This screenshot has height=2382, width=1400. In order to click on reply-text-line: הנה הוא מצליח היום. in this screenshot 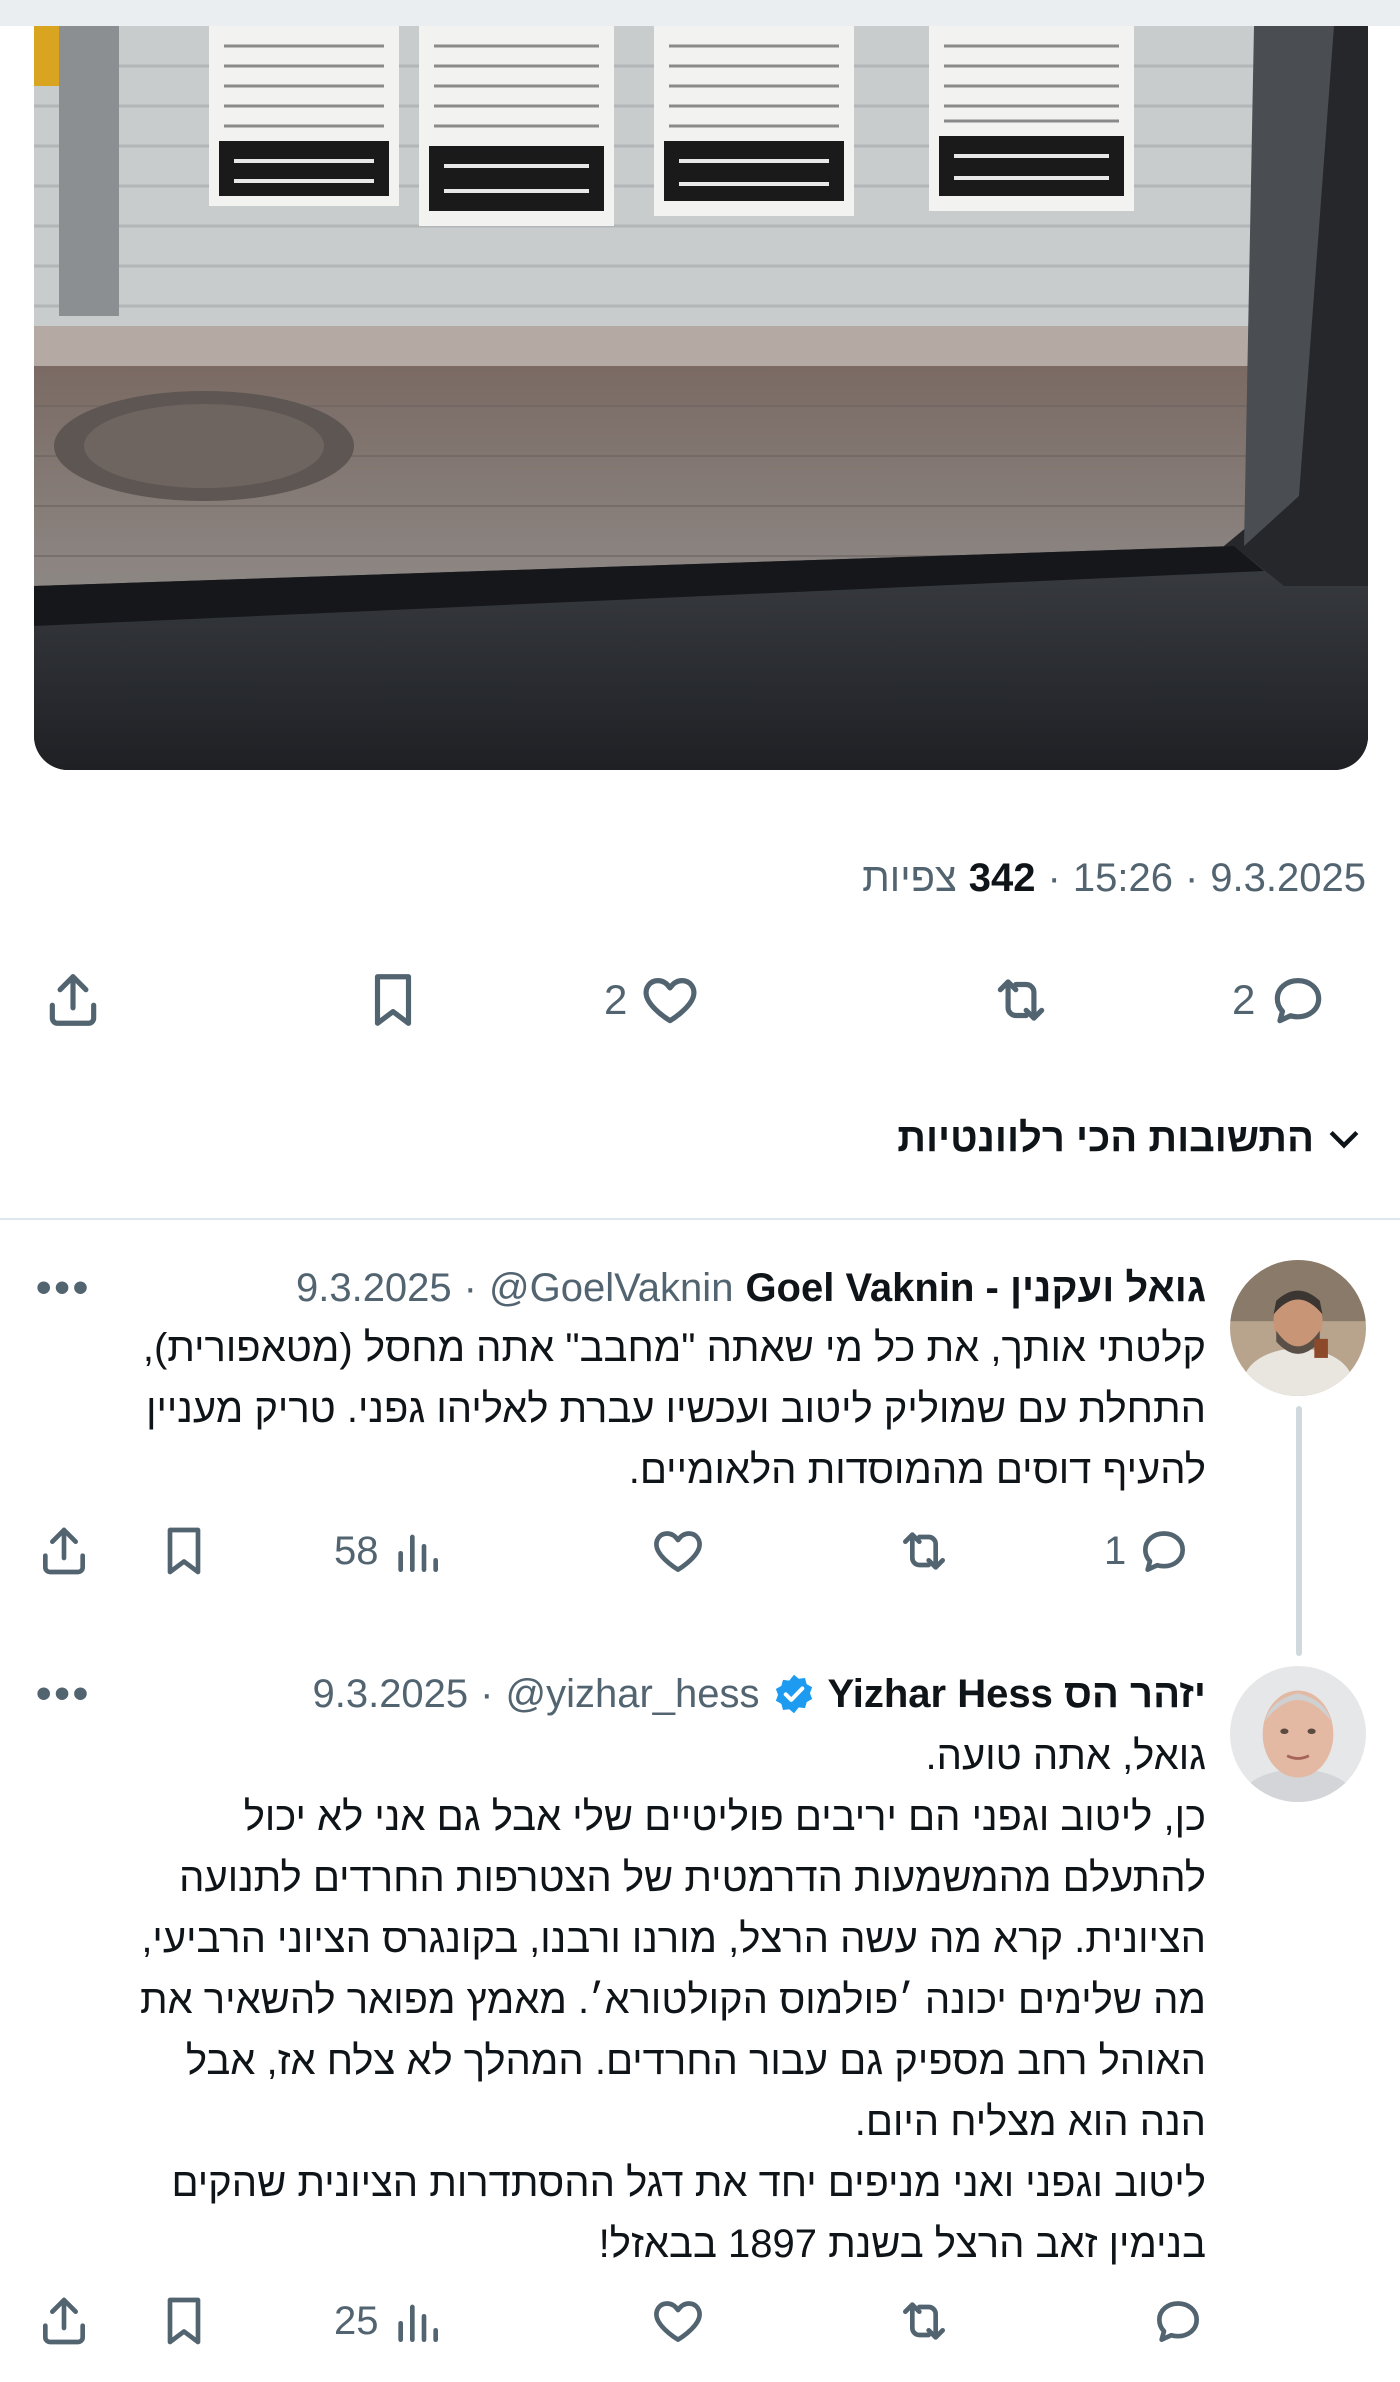, I will do `click(1030, 2122)`.